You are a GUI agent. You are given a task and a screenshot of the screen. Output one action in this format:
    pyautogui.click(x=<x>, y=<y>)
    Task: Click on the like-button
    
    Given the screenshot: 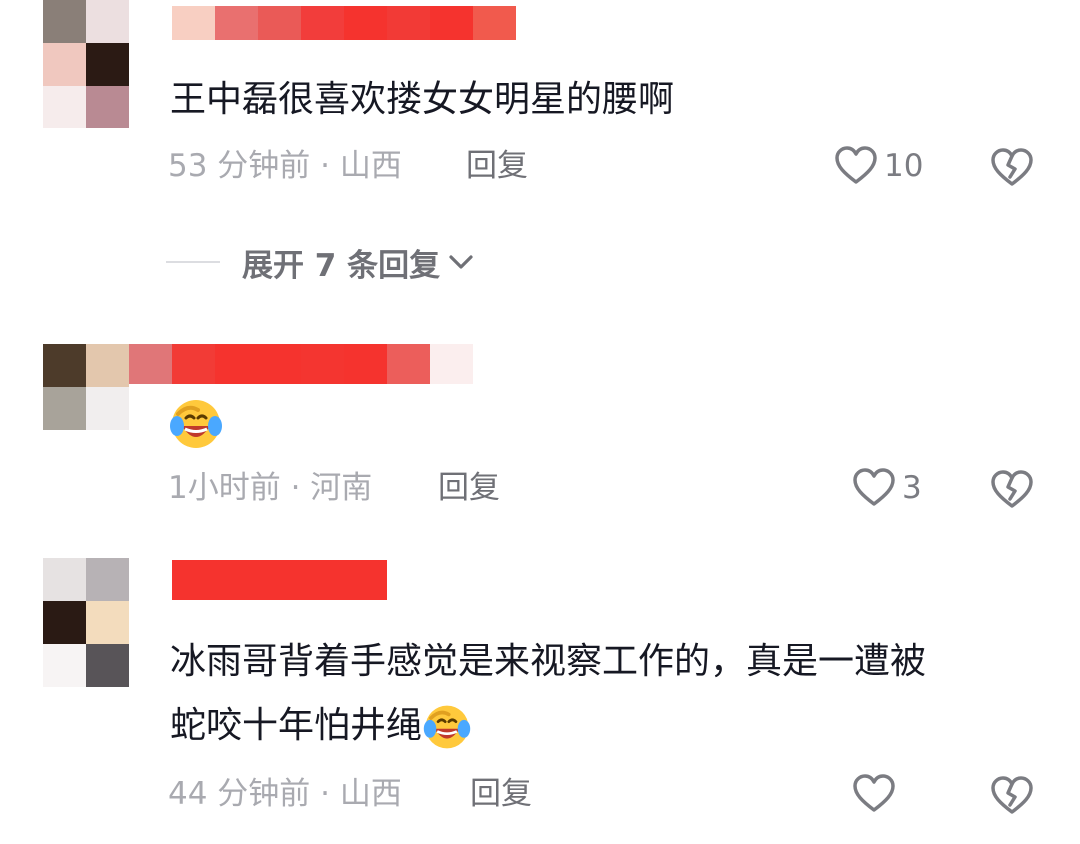 What is the action you would take?
    pyautogui.click(x=874, y=794)
    